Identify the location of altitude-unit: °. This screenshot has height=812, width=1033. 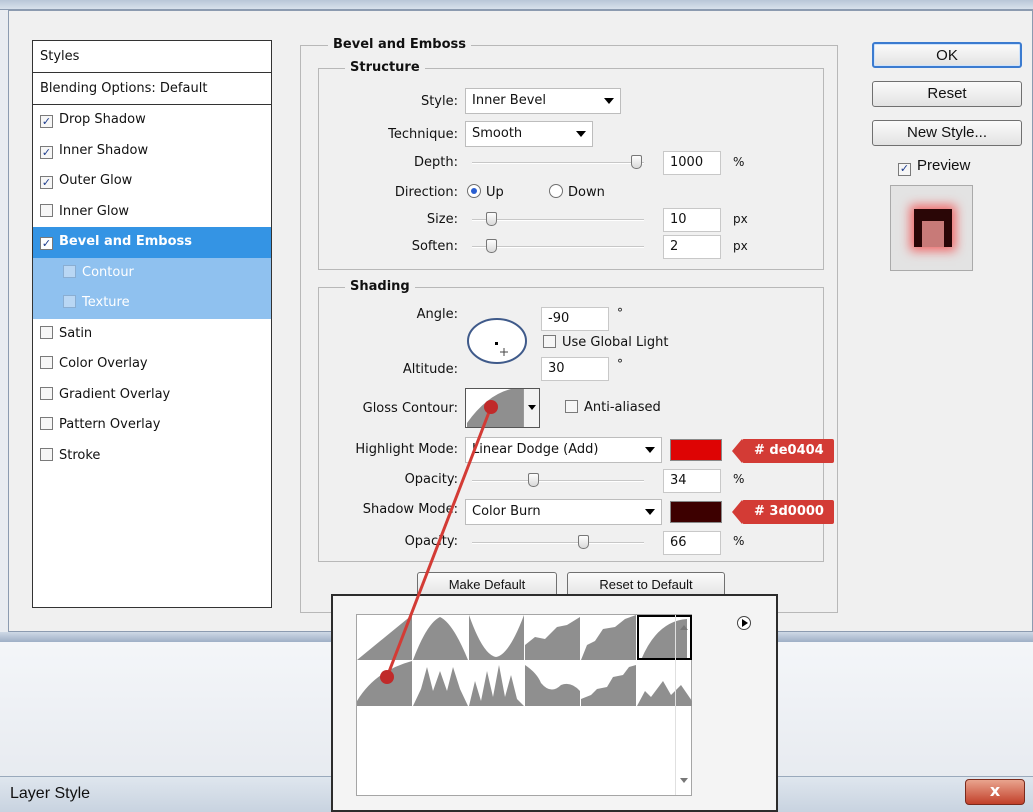
(620, 364).